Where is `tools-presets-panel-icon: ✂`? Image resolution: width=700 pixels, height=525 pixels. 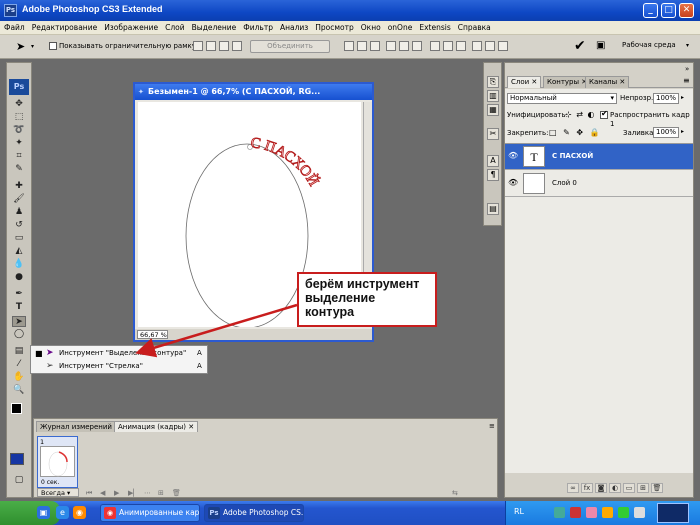
tools-presets-panel-icon: ✂ is located at coordinates (493, 134).